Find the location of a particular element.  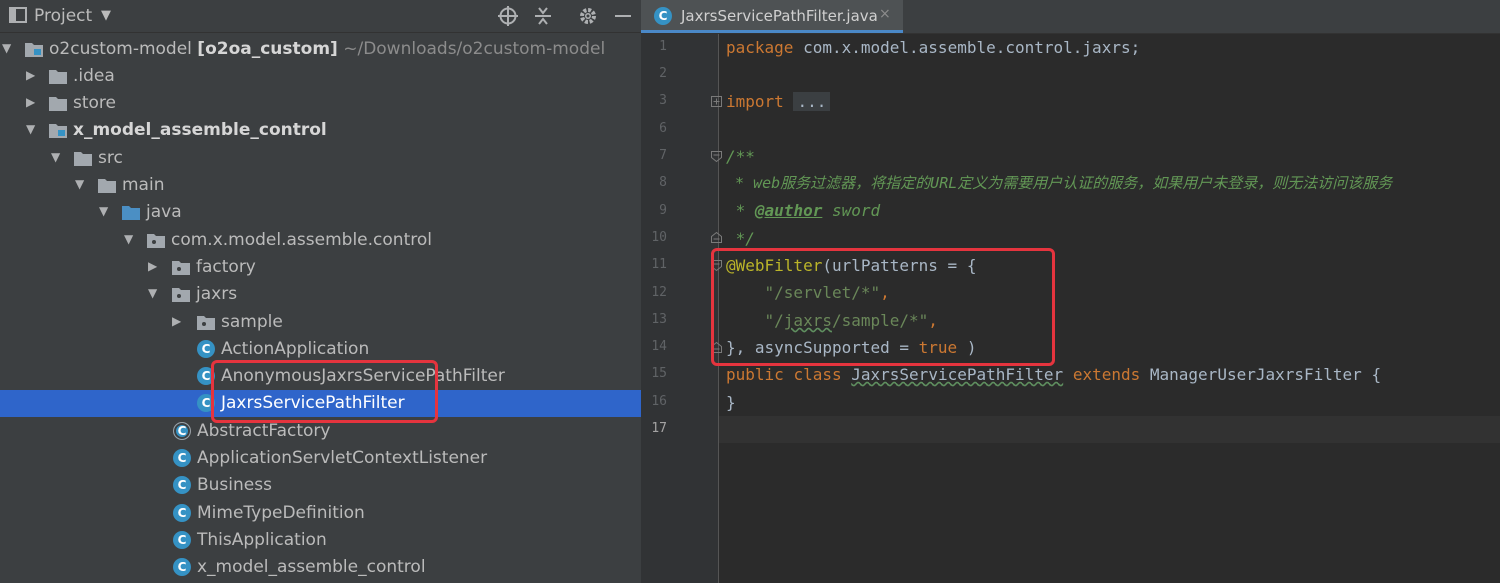

project-panel-header: Project ▼ is located at coordinates (320, 16).